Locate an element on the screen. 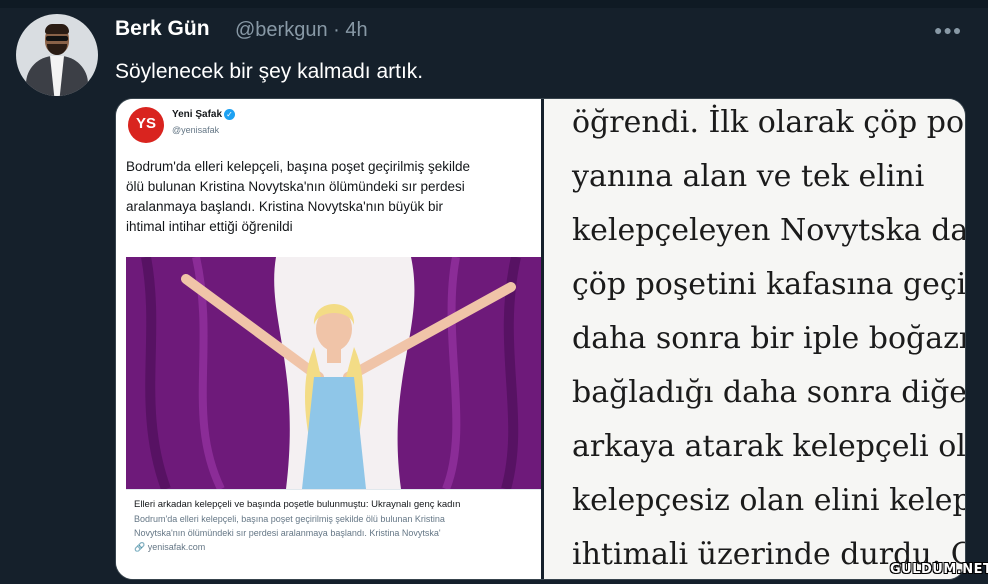 The image size is (988, 584). article-line: bağladığı daha sonra diğer is located at coordinates (769, 392).